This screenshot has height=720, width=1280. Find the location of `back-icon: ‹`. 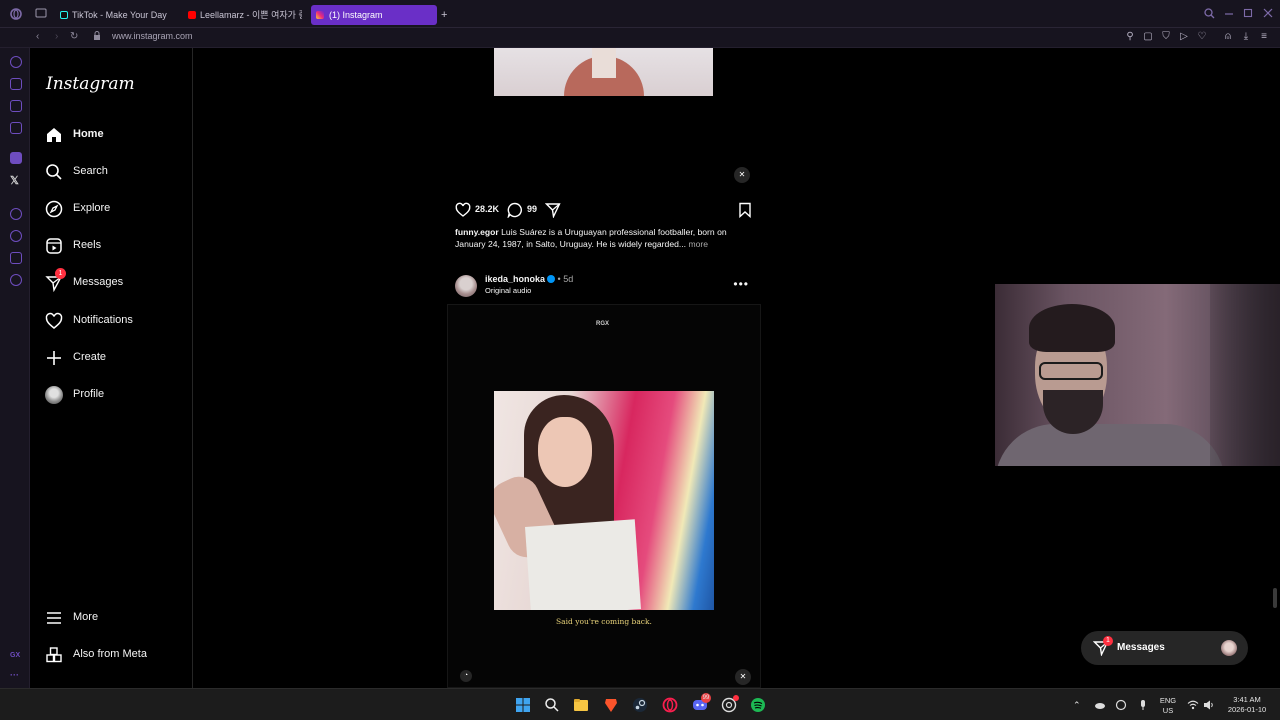

back-icon: ‹ is located at coordinates (37, 36).